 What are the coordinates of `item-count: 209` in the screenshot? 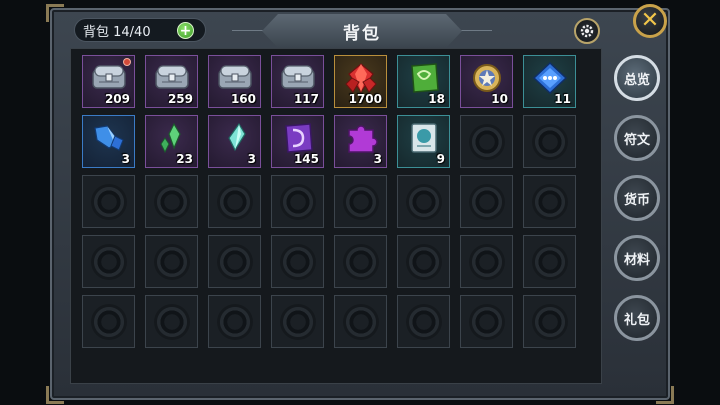 It's located at (117, 99).